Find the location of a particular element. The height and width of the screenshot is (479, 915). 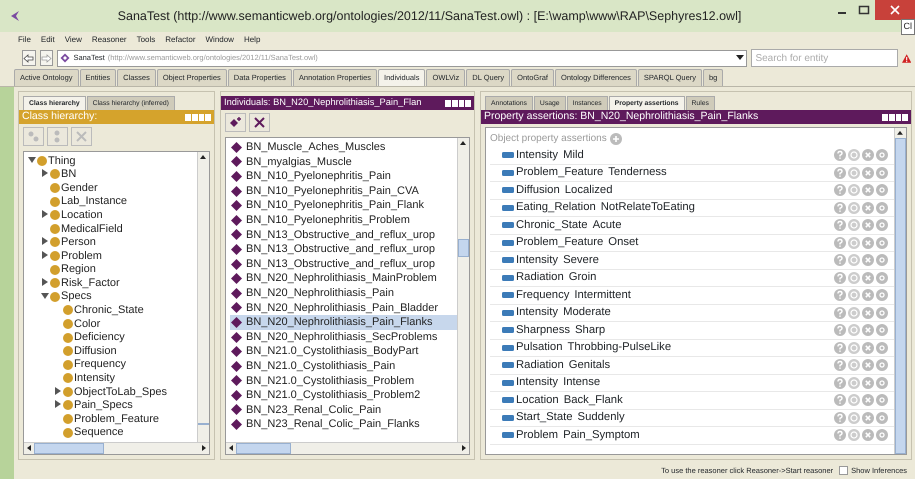

list-item: BN_N20_Nephrolithiasis_Pain_Bladder is located at coordinates (343, 308).